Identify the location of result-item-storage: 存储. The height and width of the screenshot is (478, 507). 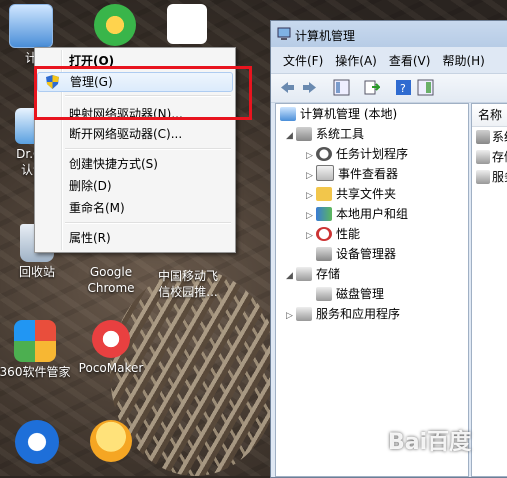
(489, 157).